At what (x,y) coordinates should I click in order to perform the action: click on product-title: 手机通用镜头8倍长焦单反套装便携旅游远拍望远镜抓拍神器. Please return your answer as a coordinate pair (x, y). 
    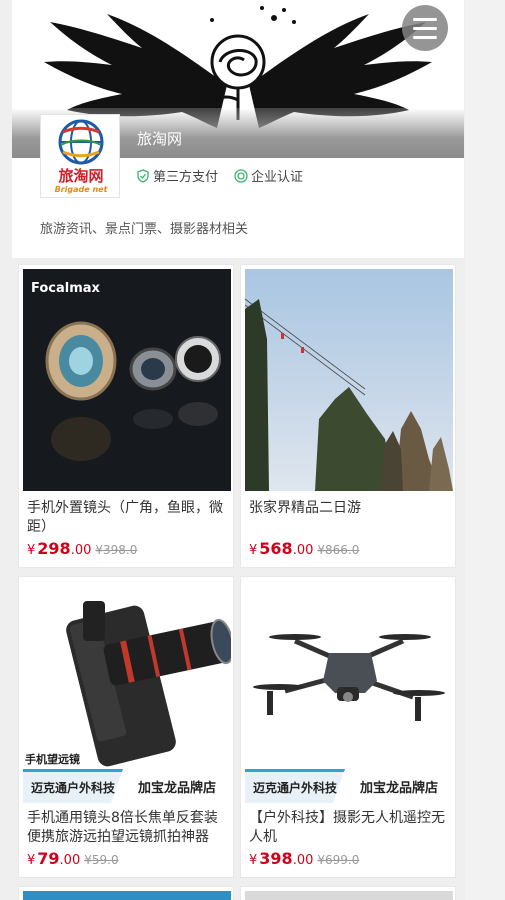
    Looking at the image, I should click on (127, 828).